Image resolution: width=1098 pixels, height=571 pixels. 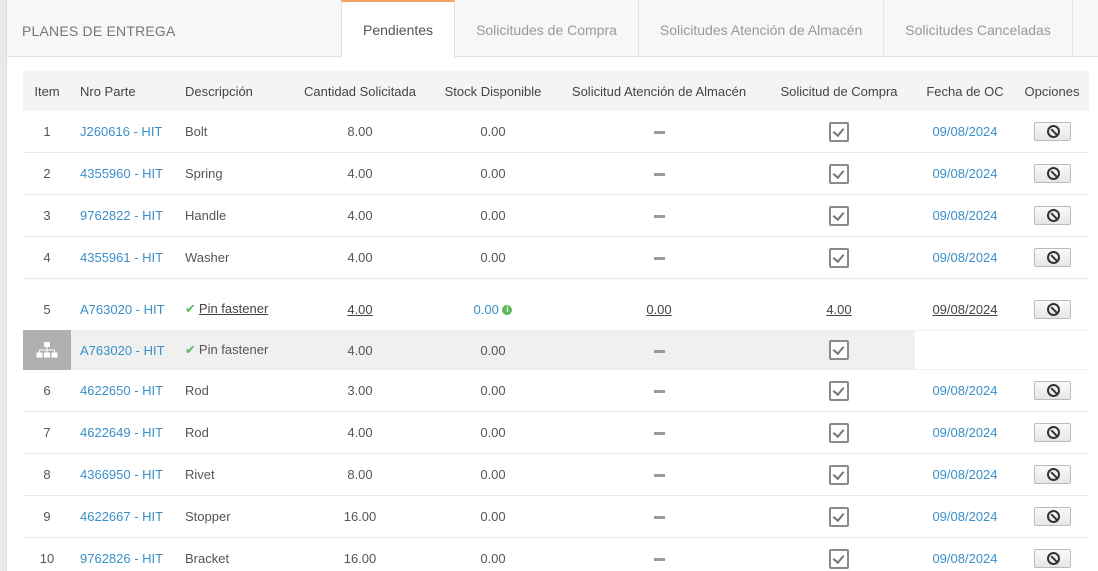 What do you see at coordinates (121, 215) in the screenshot?
I see `part-link: 9762822 - HIT` at bounding box center [121, 215].